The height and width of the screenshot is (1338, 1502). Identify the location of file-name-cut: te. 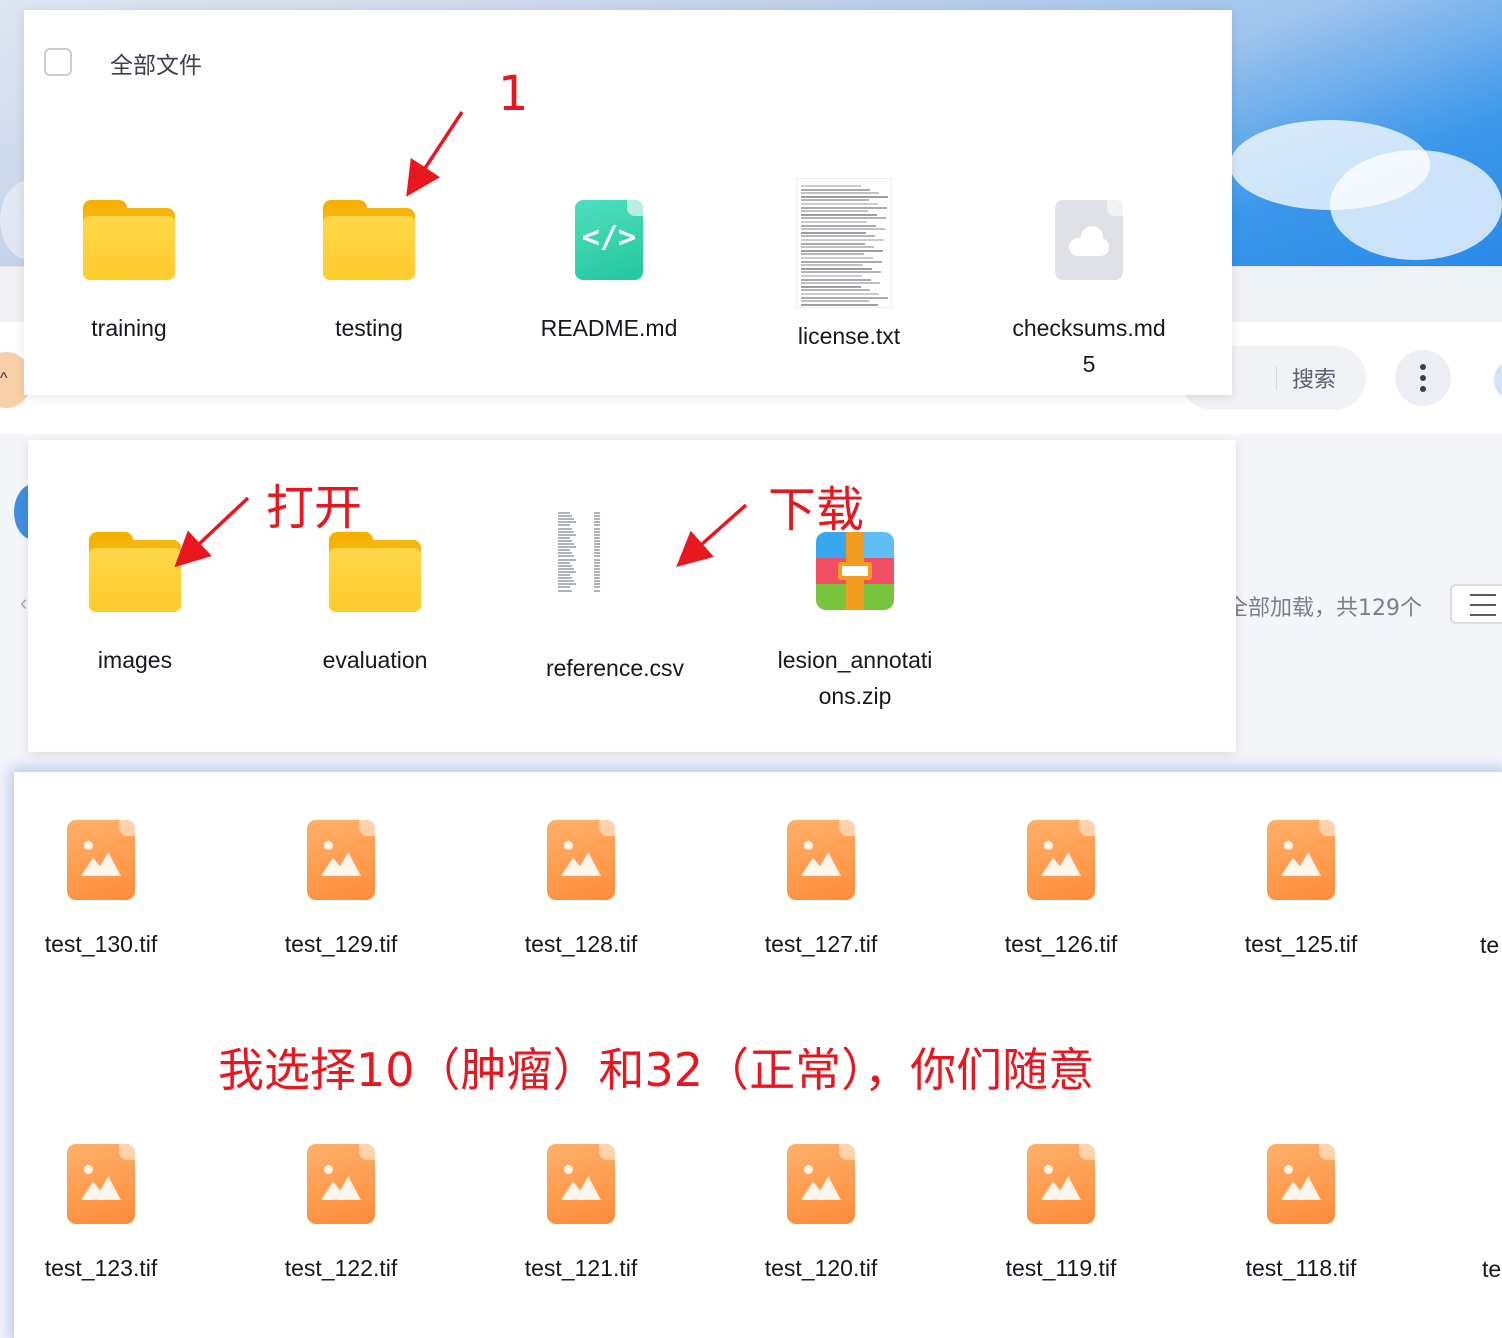
(1490, 945).